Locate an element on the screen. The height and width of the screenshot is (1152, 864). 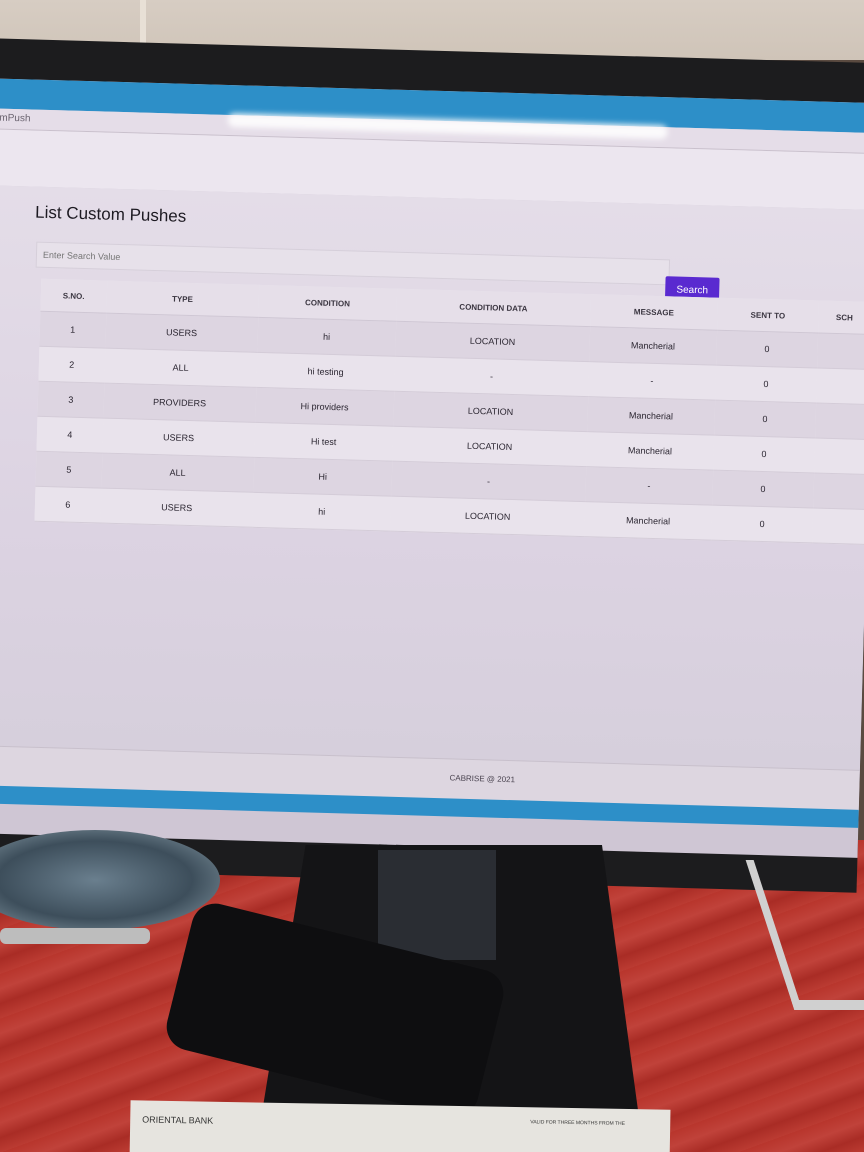
page-title: List Custom Pushes is located at coordinates (110, 214).